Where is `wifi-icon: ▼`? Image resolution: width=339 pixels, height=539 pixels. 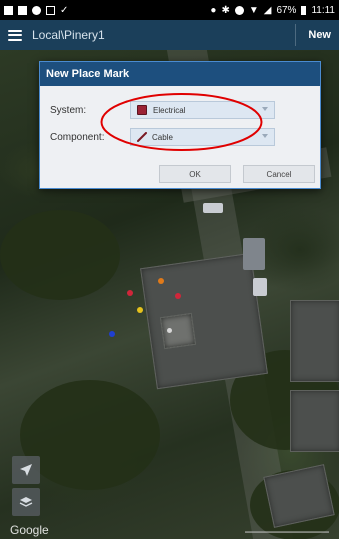
wifi-icon: ▼ is located at coordinates (253, 10).